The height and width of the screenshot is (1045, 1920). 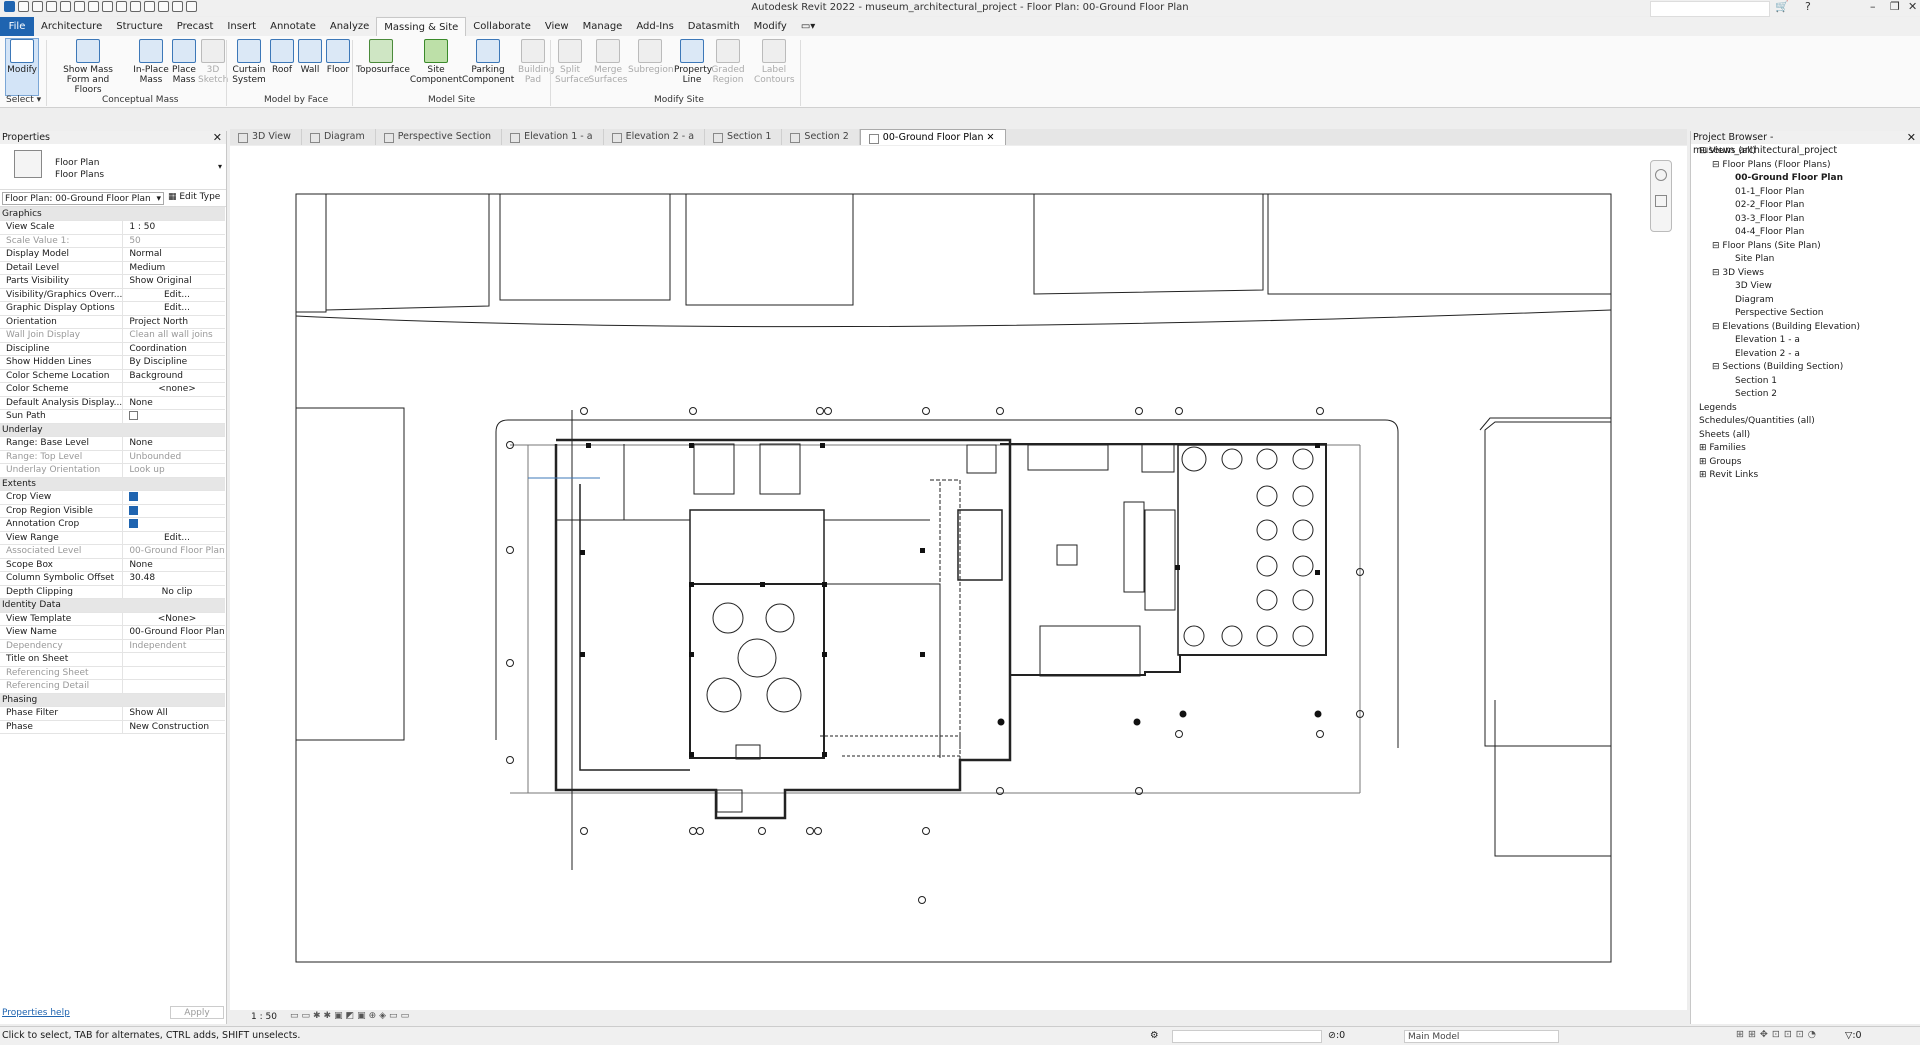 I want to click on navigation-bar, so click(x=1661, y=196).